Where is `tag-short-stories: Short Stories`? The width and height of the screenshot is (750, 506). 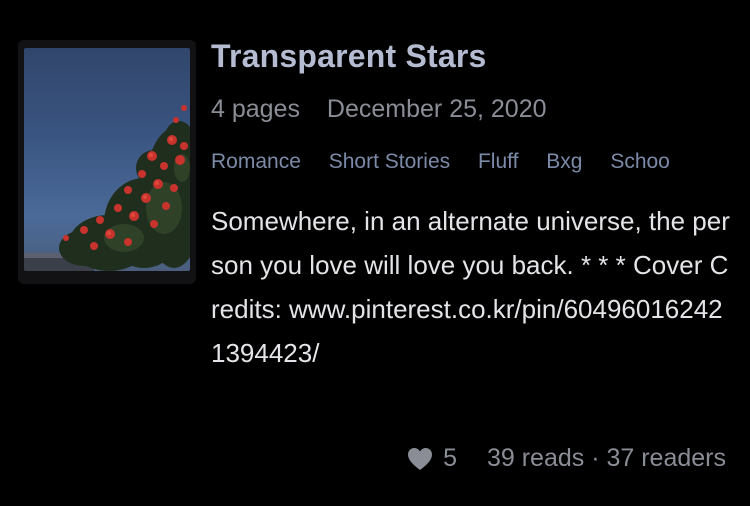 tag-short-stories: Short Stories is located at coordinates (389, 161).